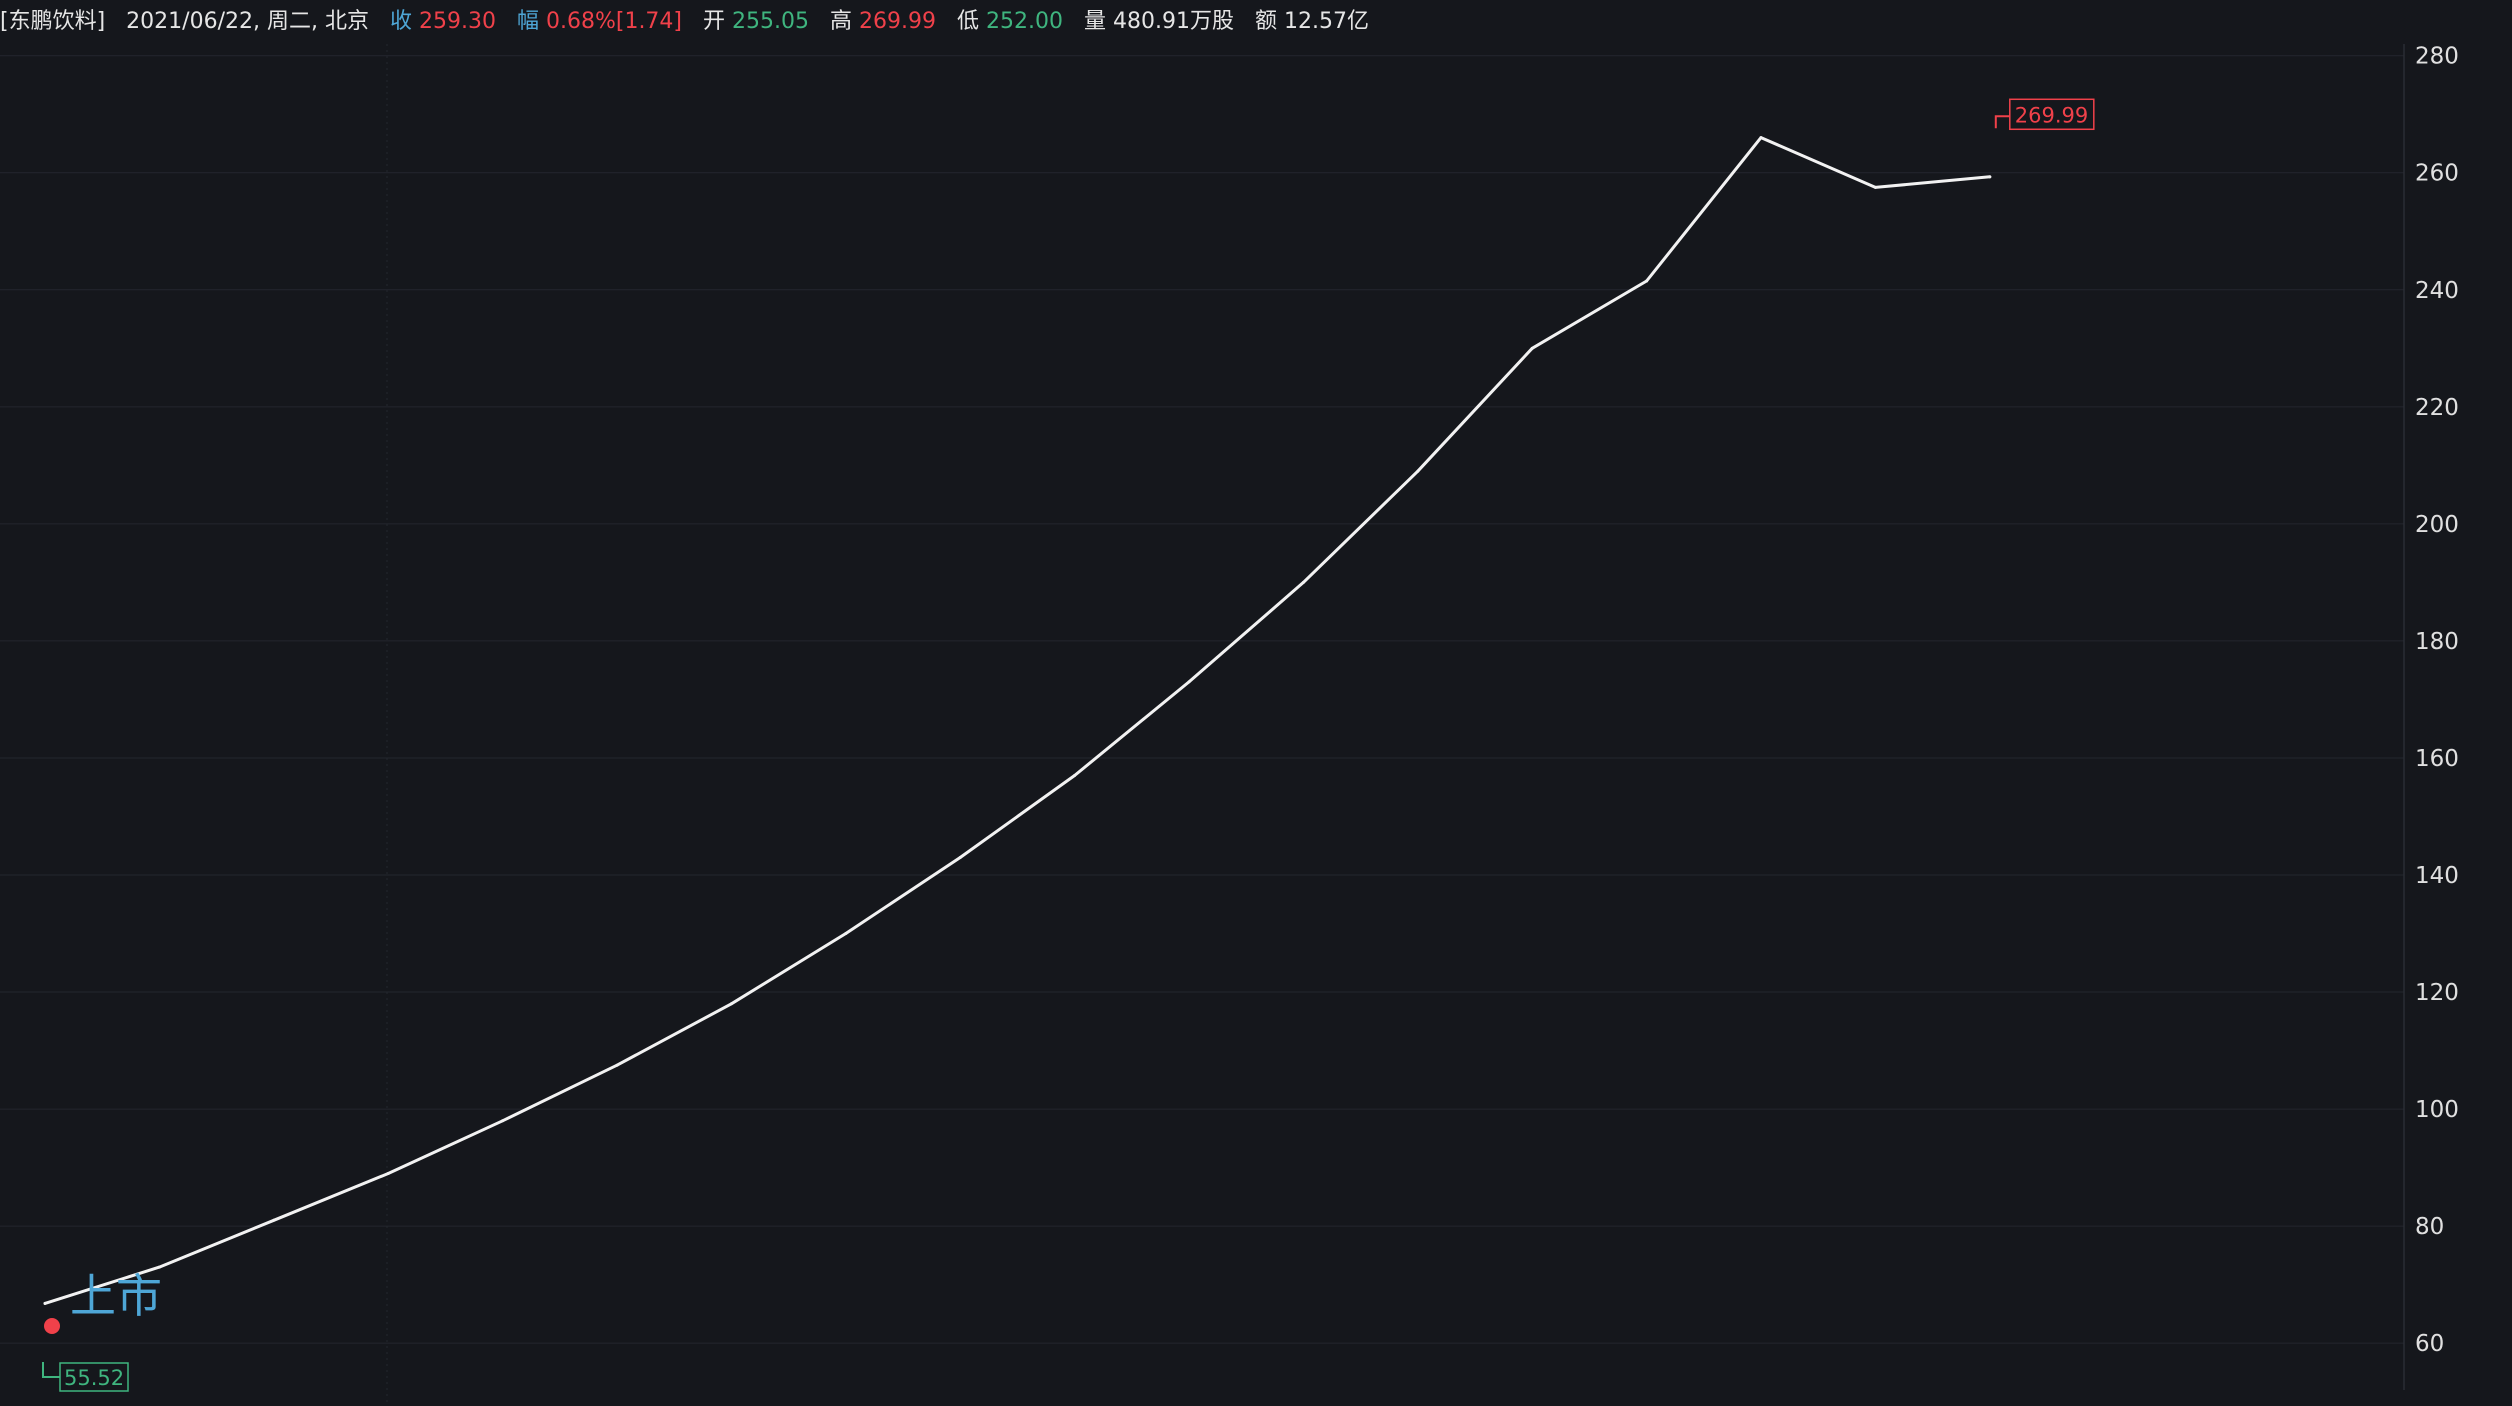 This screenshot has height=1406, width=2512. I want to click on max-price-label: 269.99, so click(2051, 115).